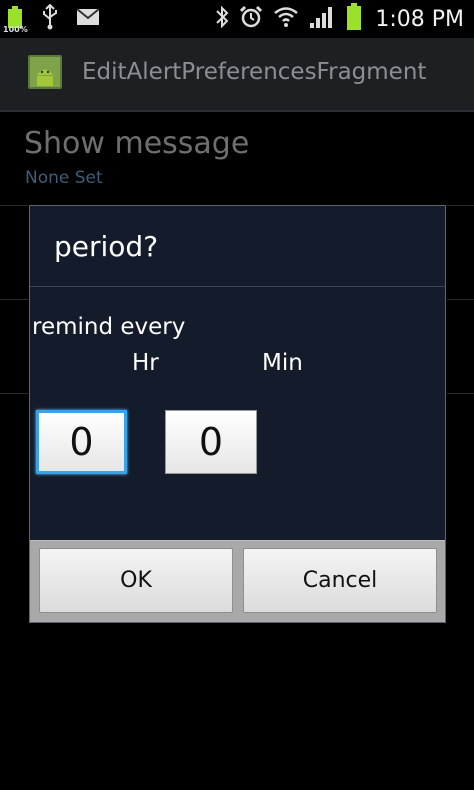 This screenshot has height=790, width=474. What do you see at coordinates (237, 286) in the screenshot?
I see `dialog-divider` at bounding box center [237, 286].